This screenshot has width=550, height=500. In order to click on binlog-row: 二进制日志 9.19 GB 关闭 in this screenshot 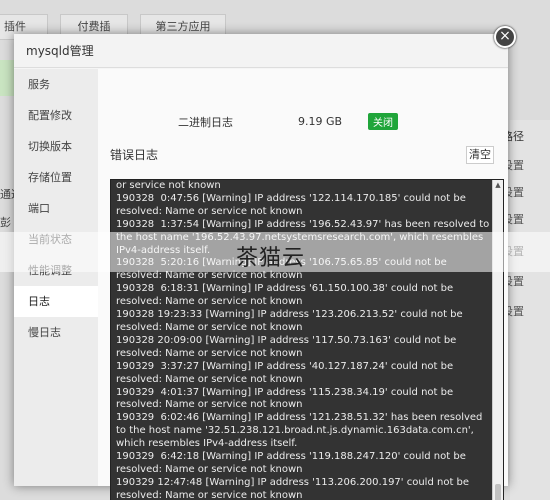, I will do `click(288, 121)`.